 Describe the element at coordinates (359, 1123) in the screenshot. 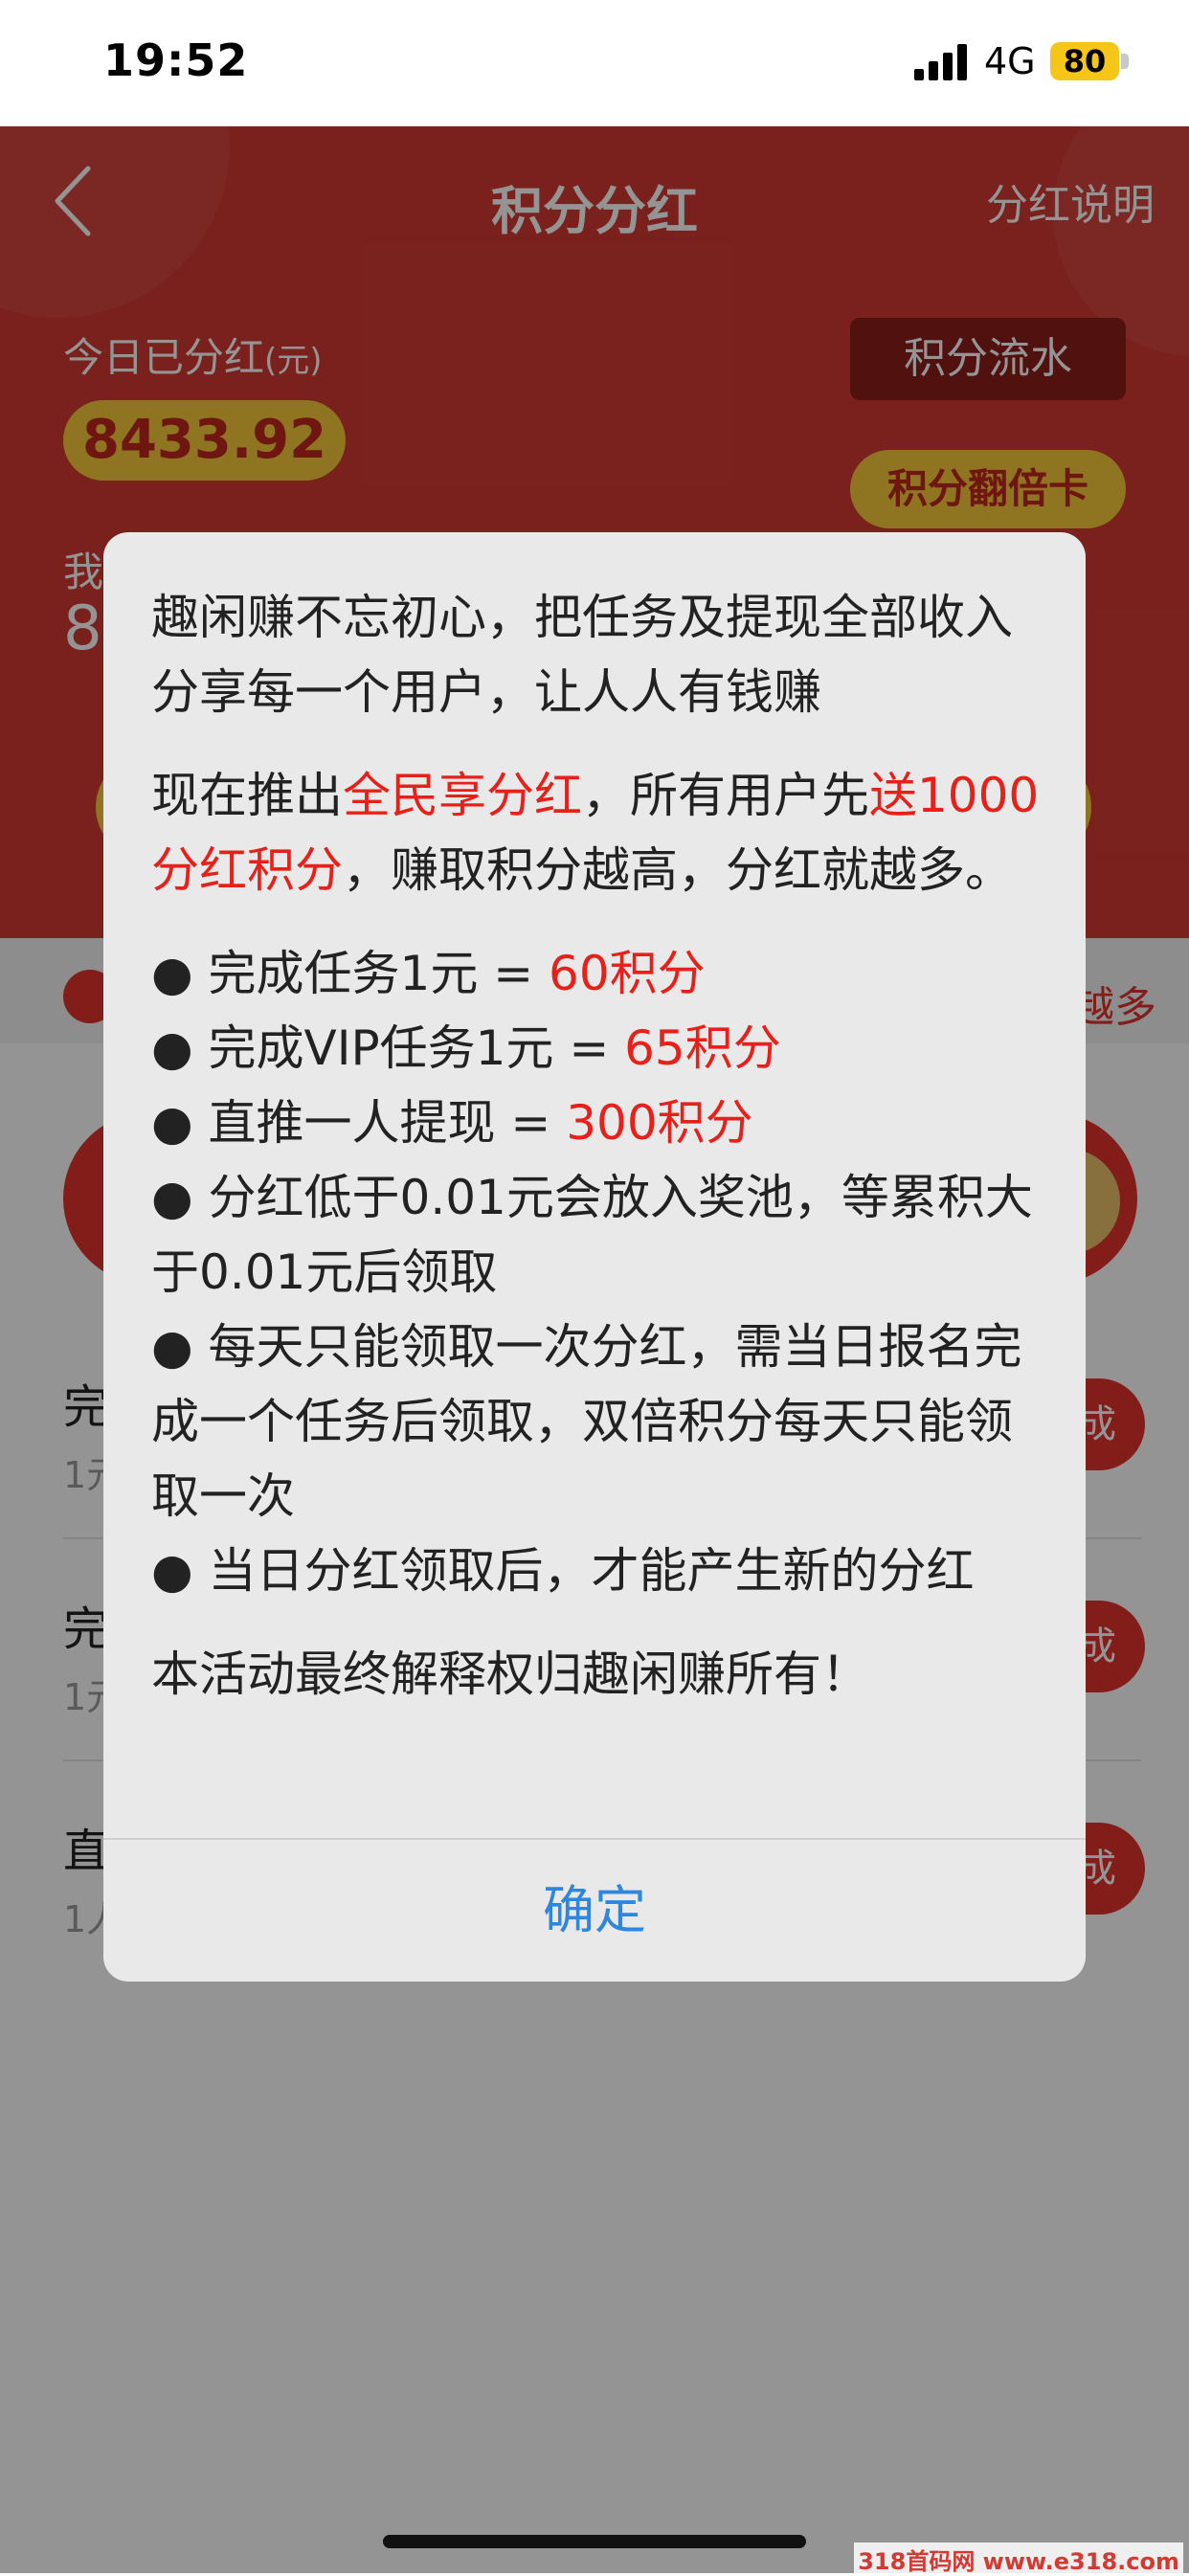

I see `rule-text: ● 直推一人提现 =` at that location.